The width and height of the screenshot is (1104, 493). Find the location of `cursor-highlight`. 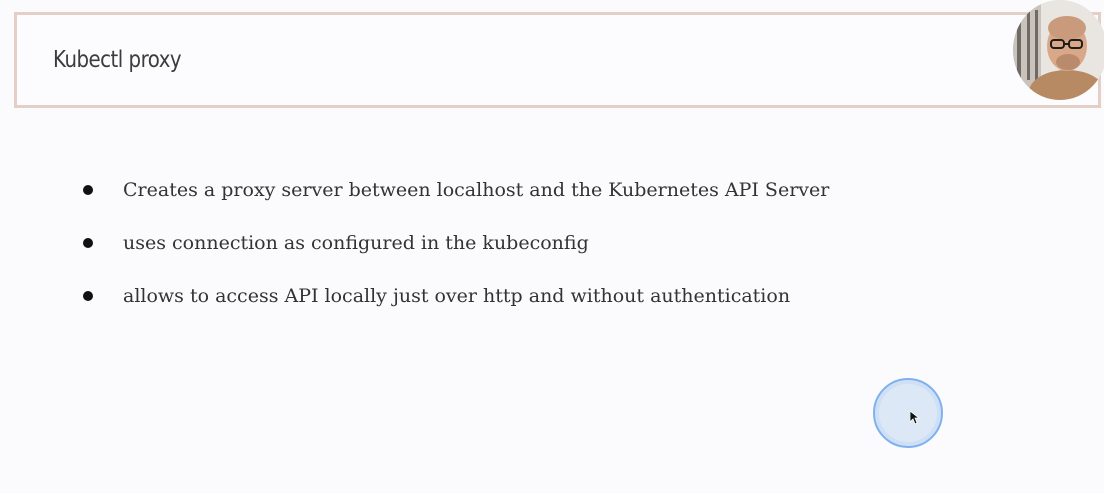

cursor-highlight is located at coordinates (908, 413).